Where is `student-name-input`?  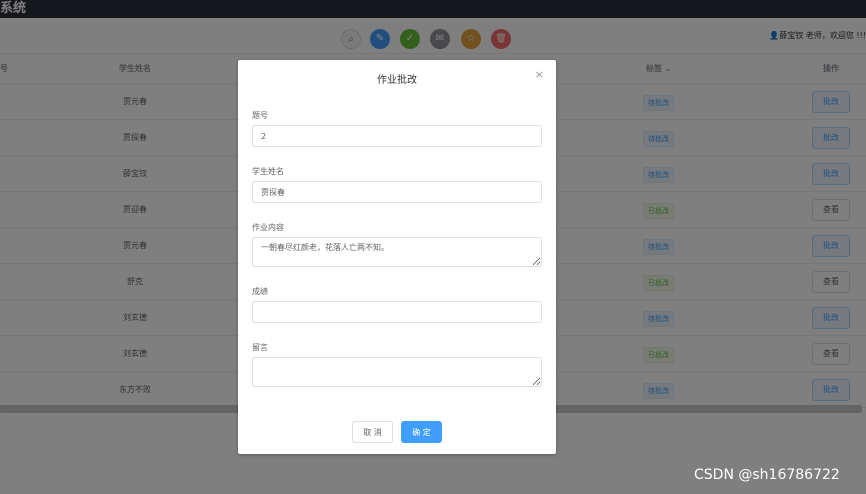 student-name-input is located at coordinates (397, 192).